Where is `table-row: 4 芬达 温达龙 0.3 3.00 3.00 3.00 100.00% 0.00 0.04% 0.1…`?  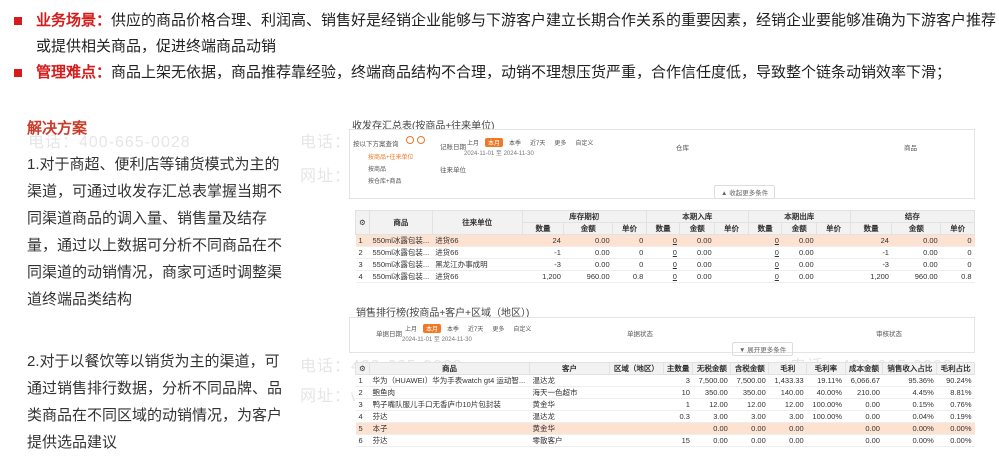
table-row: 4 芬达 温达龙 0.3 3.00 3.00 3.00 100.00% 0.00 0.04% 0.1… is located at coordinates (665, 416).